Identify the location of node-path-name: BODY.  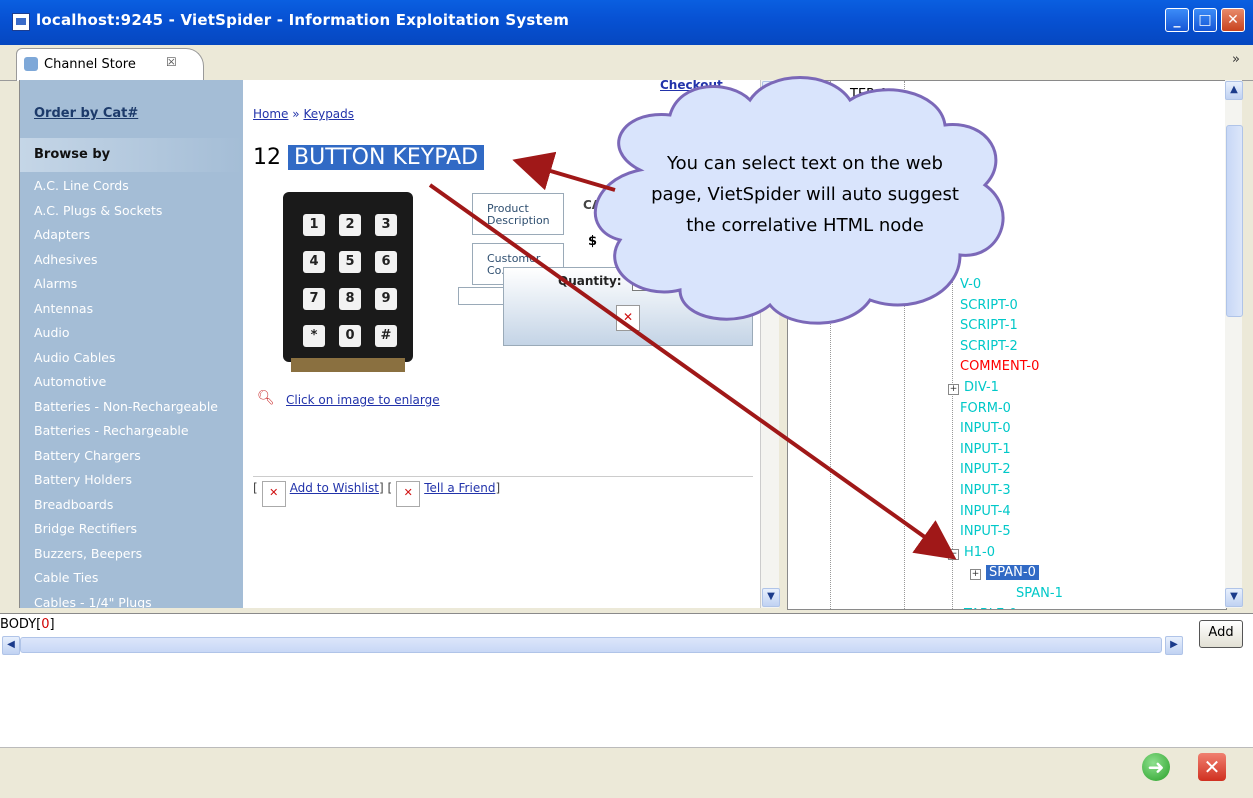
(18, 624).